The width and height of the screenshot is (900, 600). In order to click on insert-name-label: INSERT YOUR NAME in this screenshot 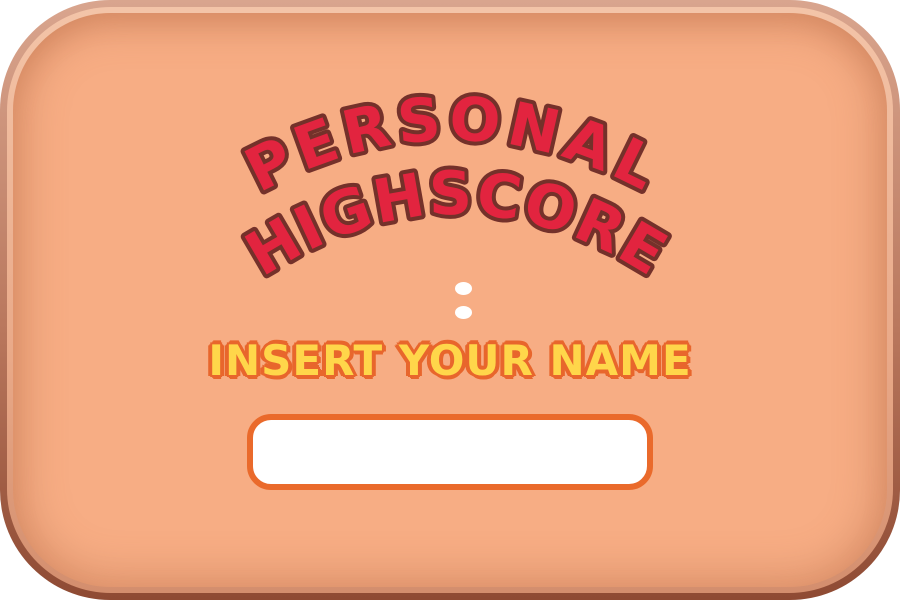, I will do `click(450, 360)`.